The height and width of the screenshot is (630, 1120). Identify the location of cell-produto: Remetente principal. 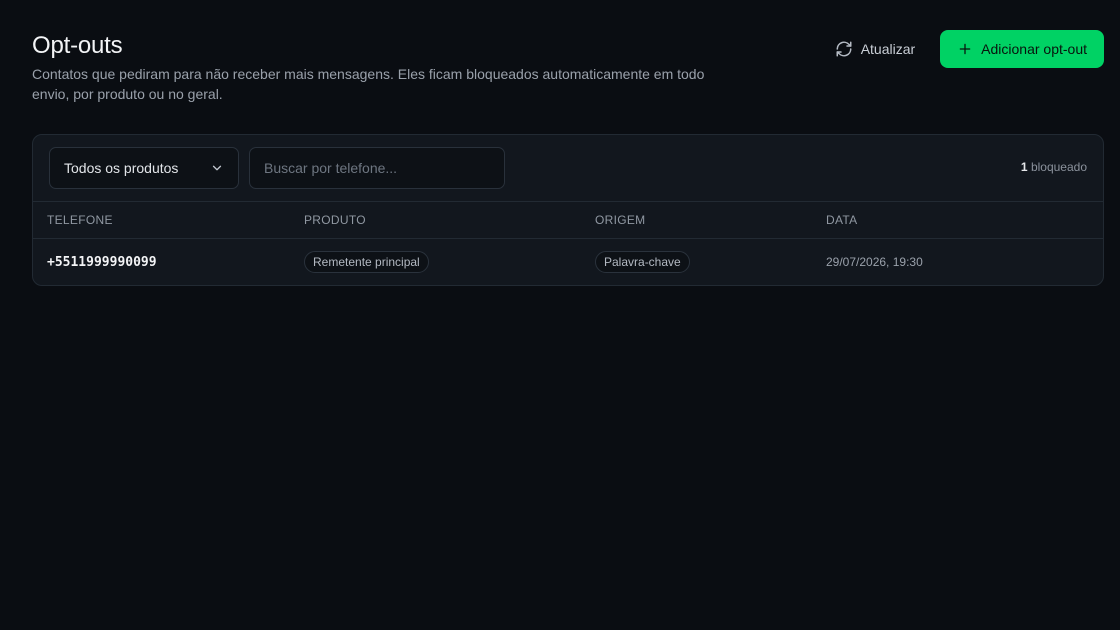
(366, 262).